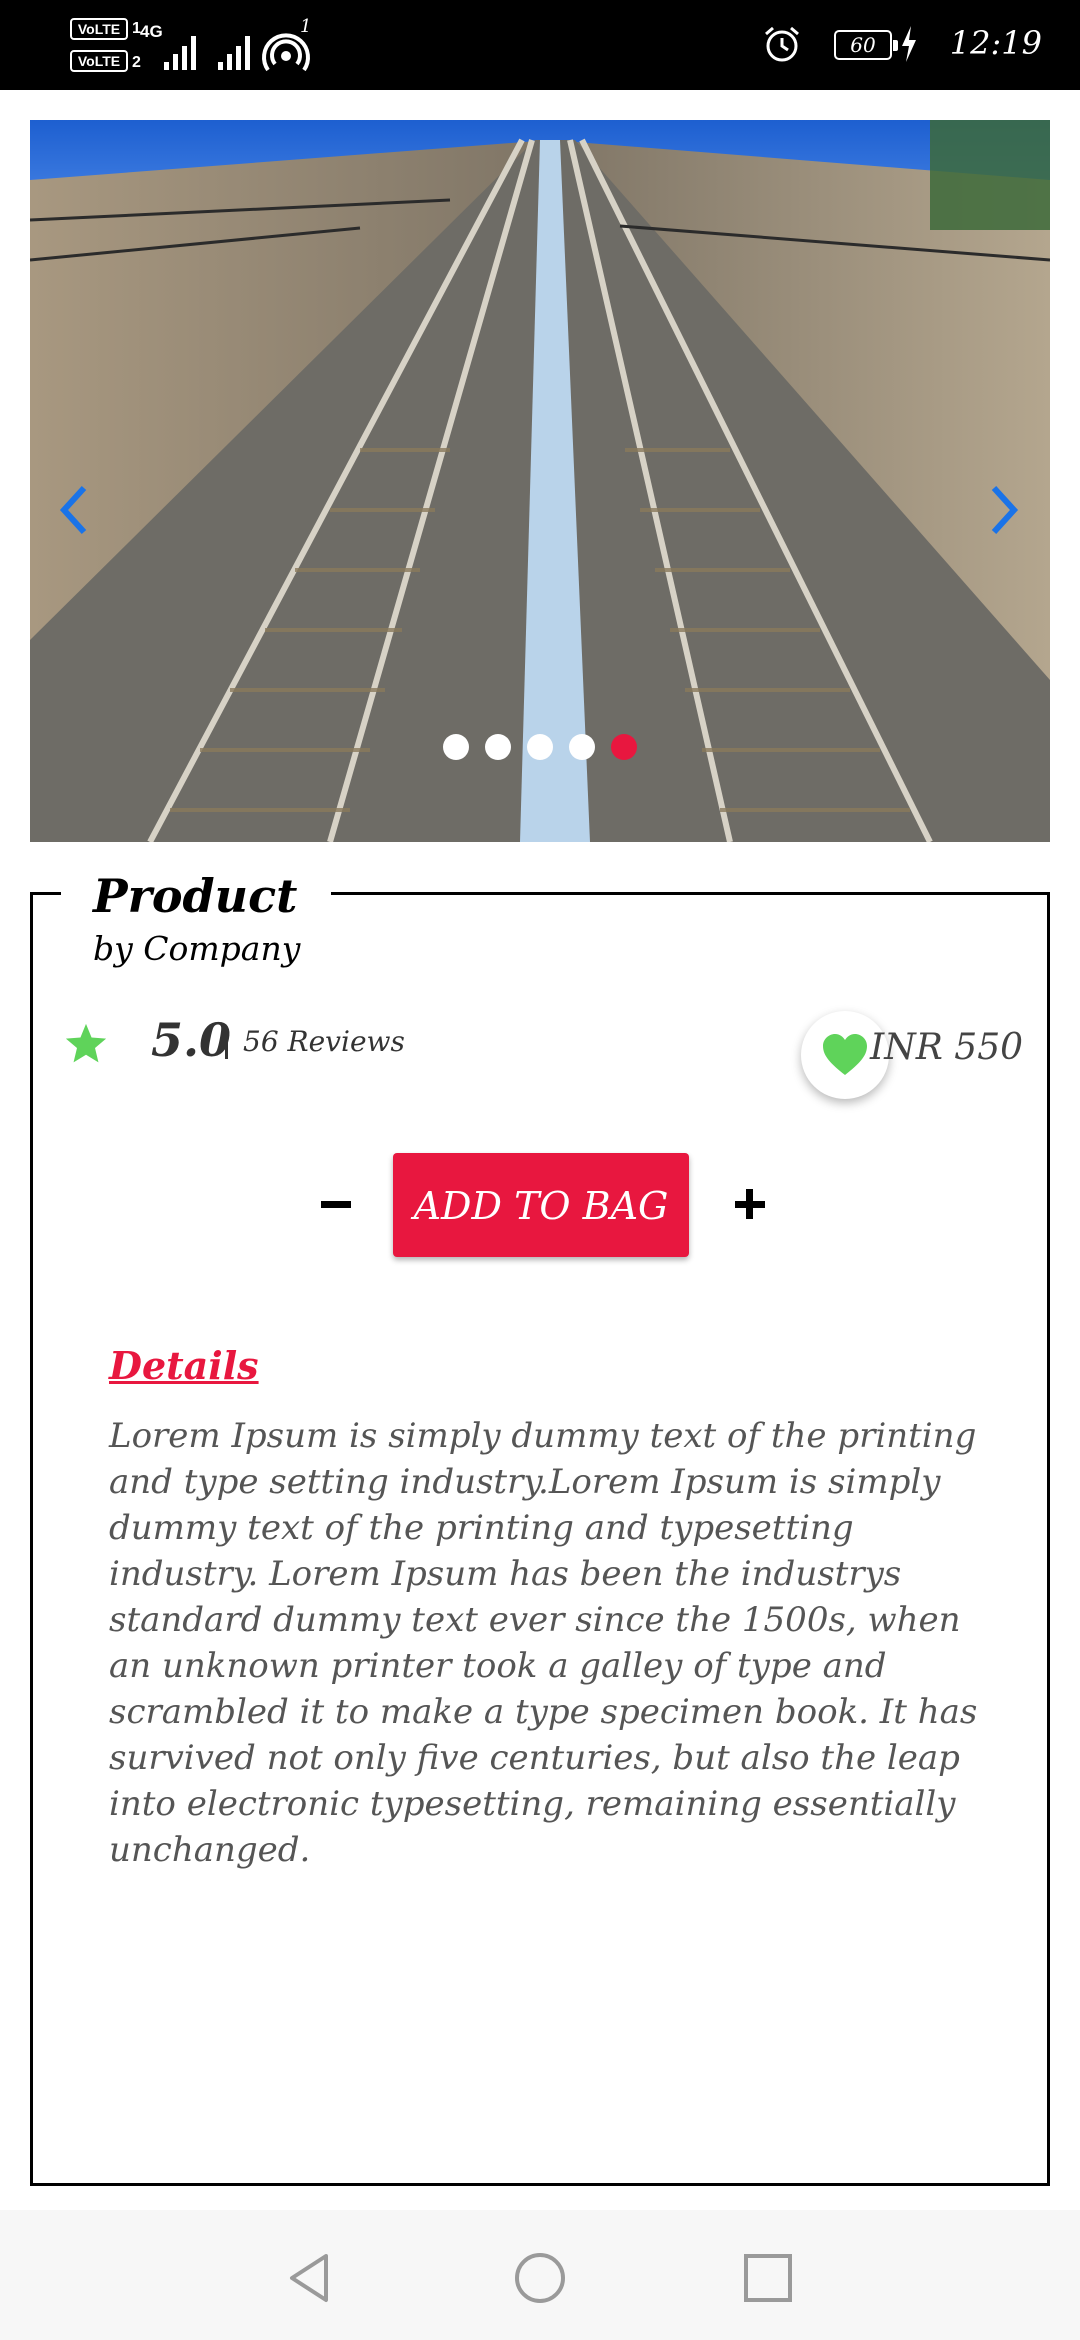  What do you see at coordinates (234, 53) in the screenshot?
I see `signal-sim2-icon` at bounding box center [234, 53].